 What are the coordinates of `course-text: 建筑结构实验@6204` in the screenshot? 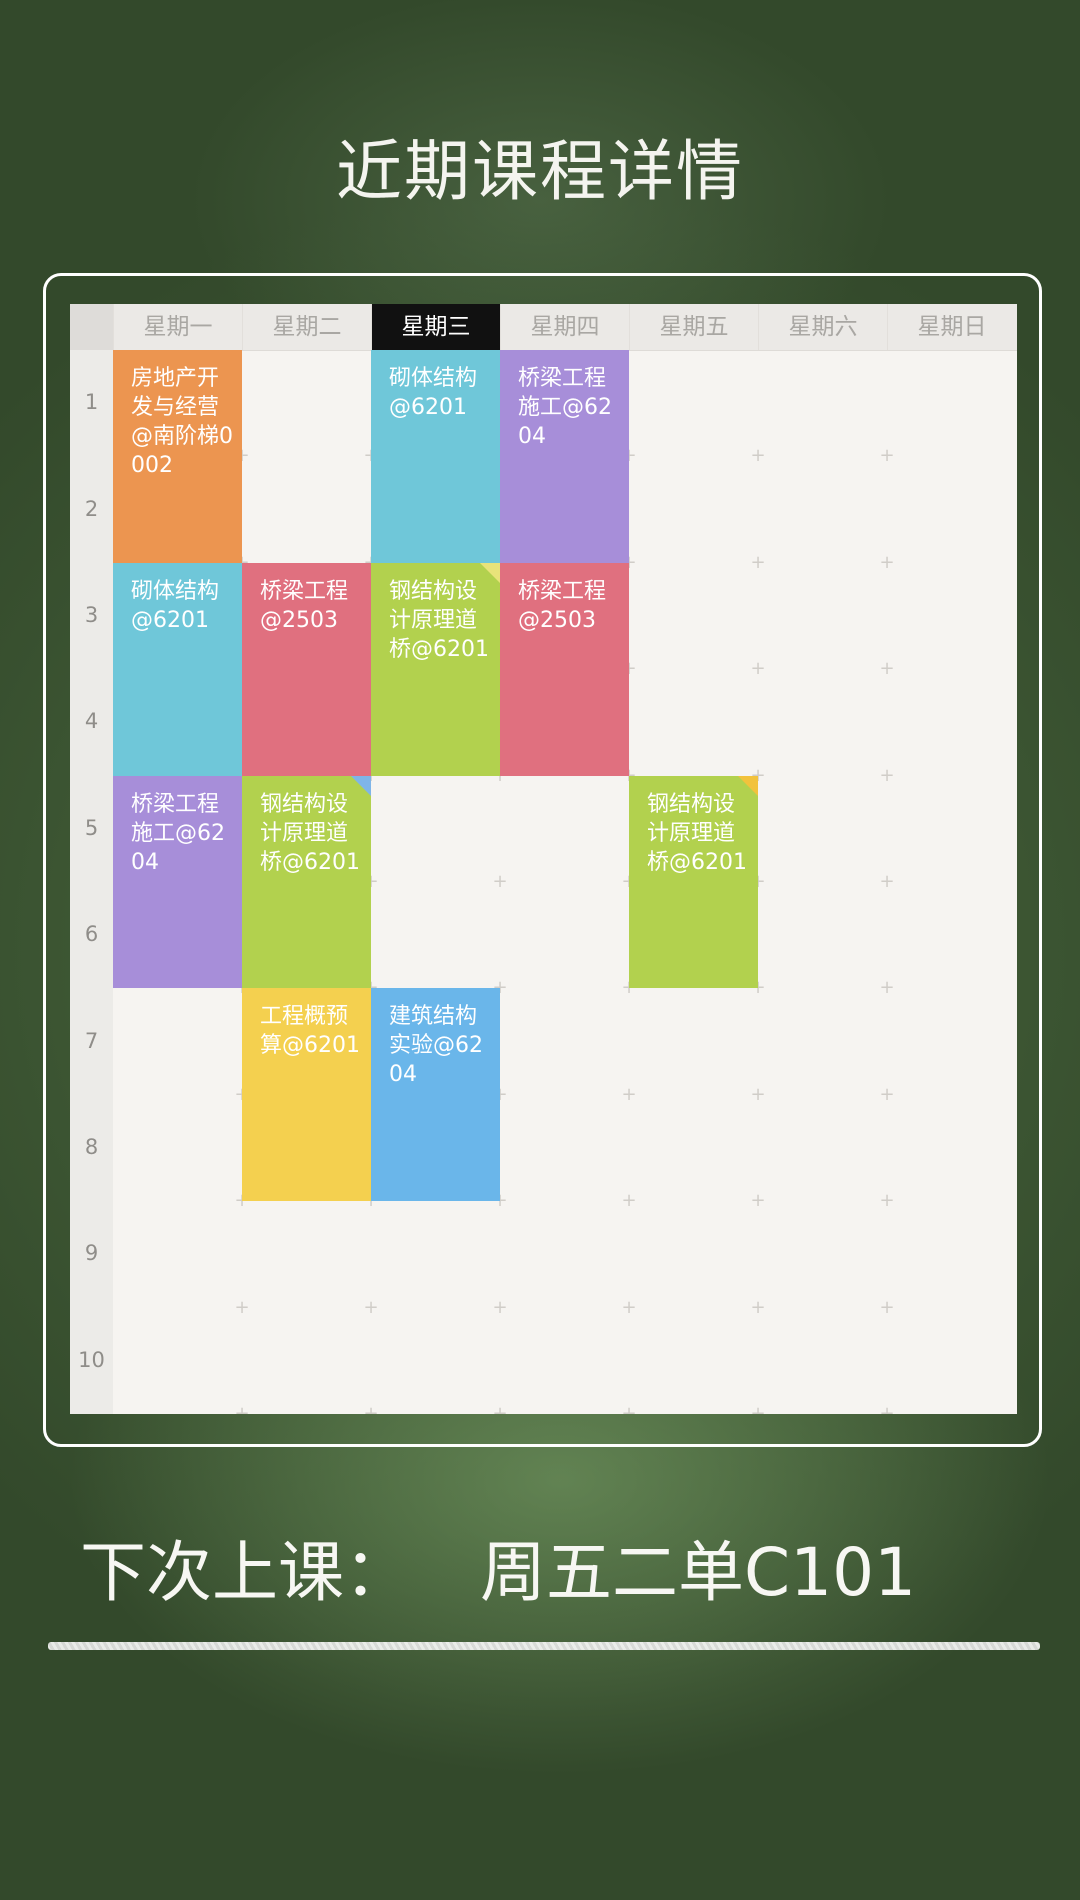 It's located at (436, 1046).